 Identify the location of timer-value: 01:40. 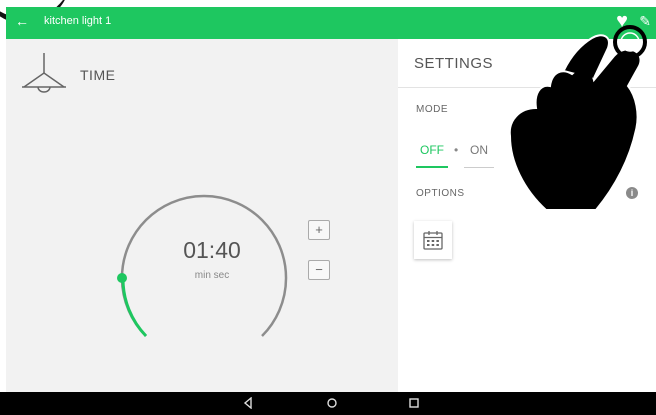
(212, 250).